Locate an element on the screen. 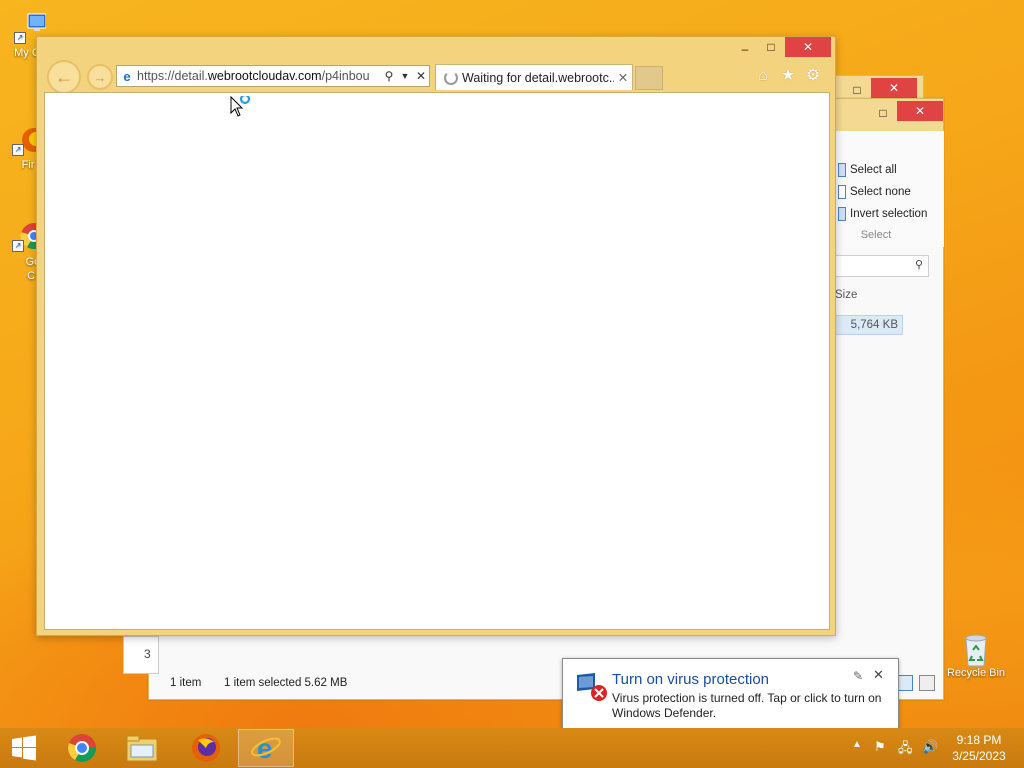  taskbar-internet-explorer: e is located at coordinates (266, 748).